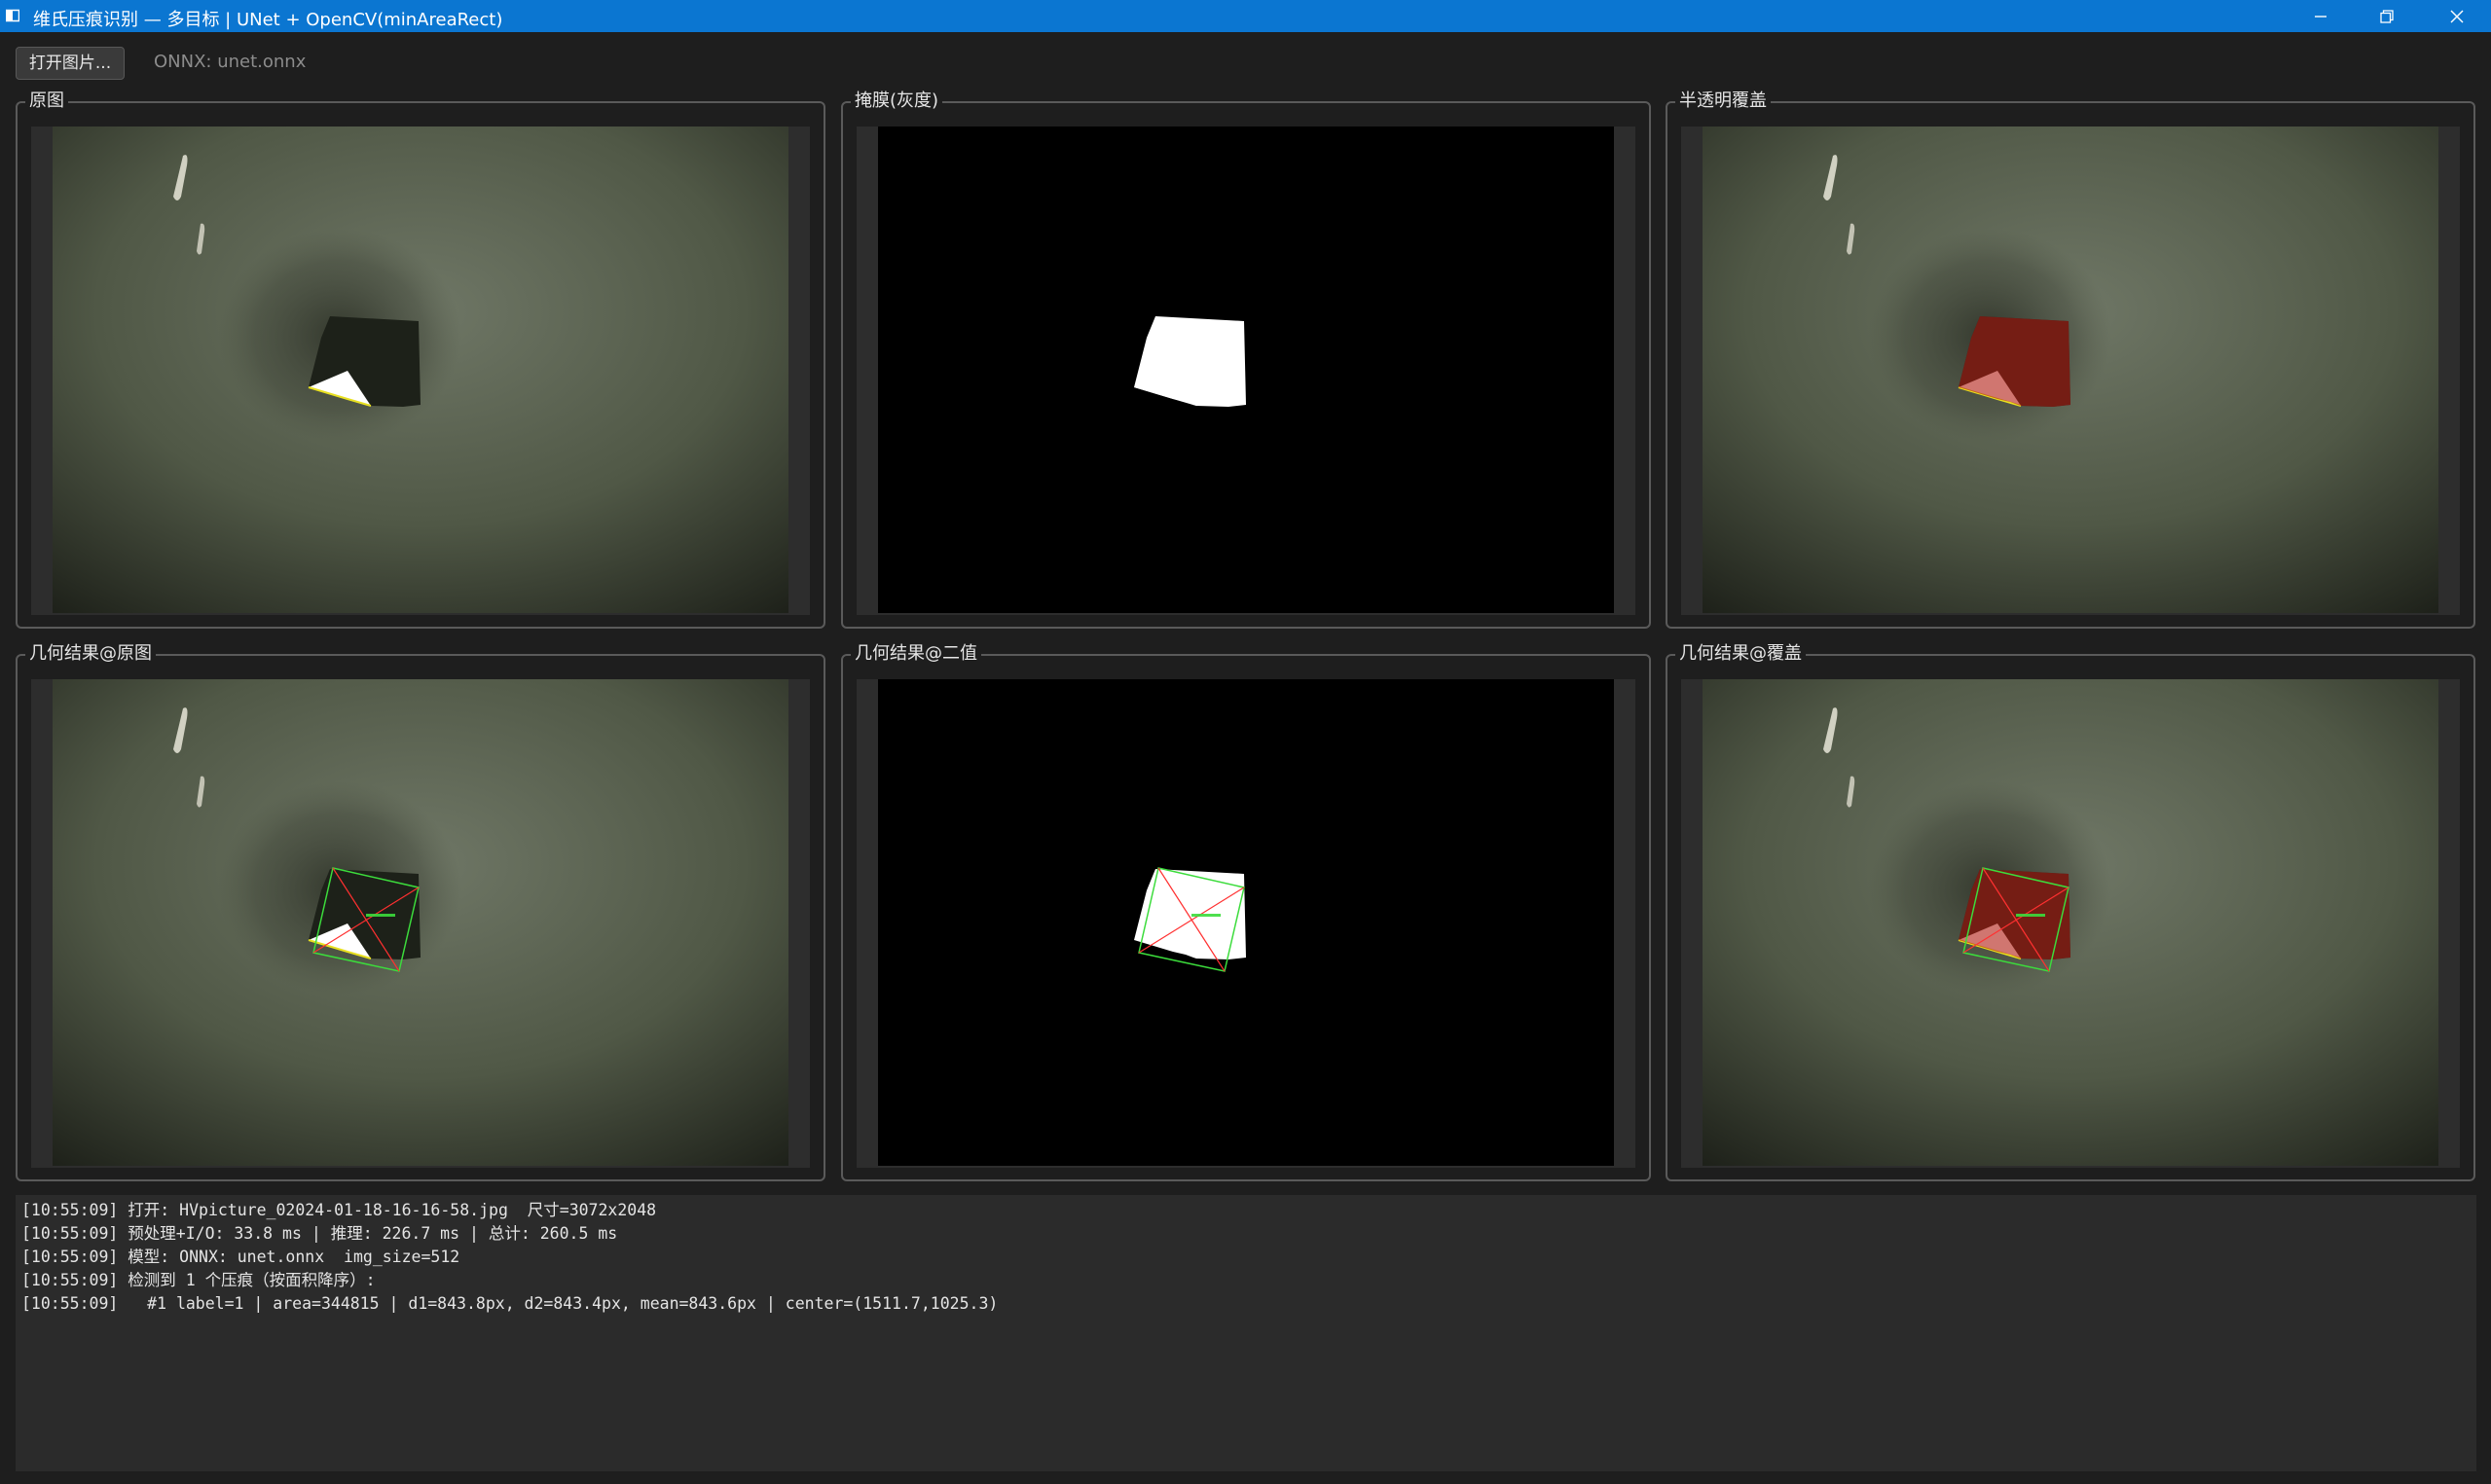 The image size is (2491, 1484). What do you see at coordinates (90, 654) in the screenshot?
I see `panel-title: 几何结果@原图` at bounding box center [90, 654].